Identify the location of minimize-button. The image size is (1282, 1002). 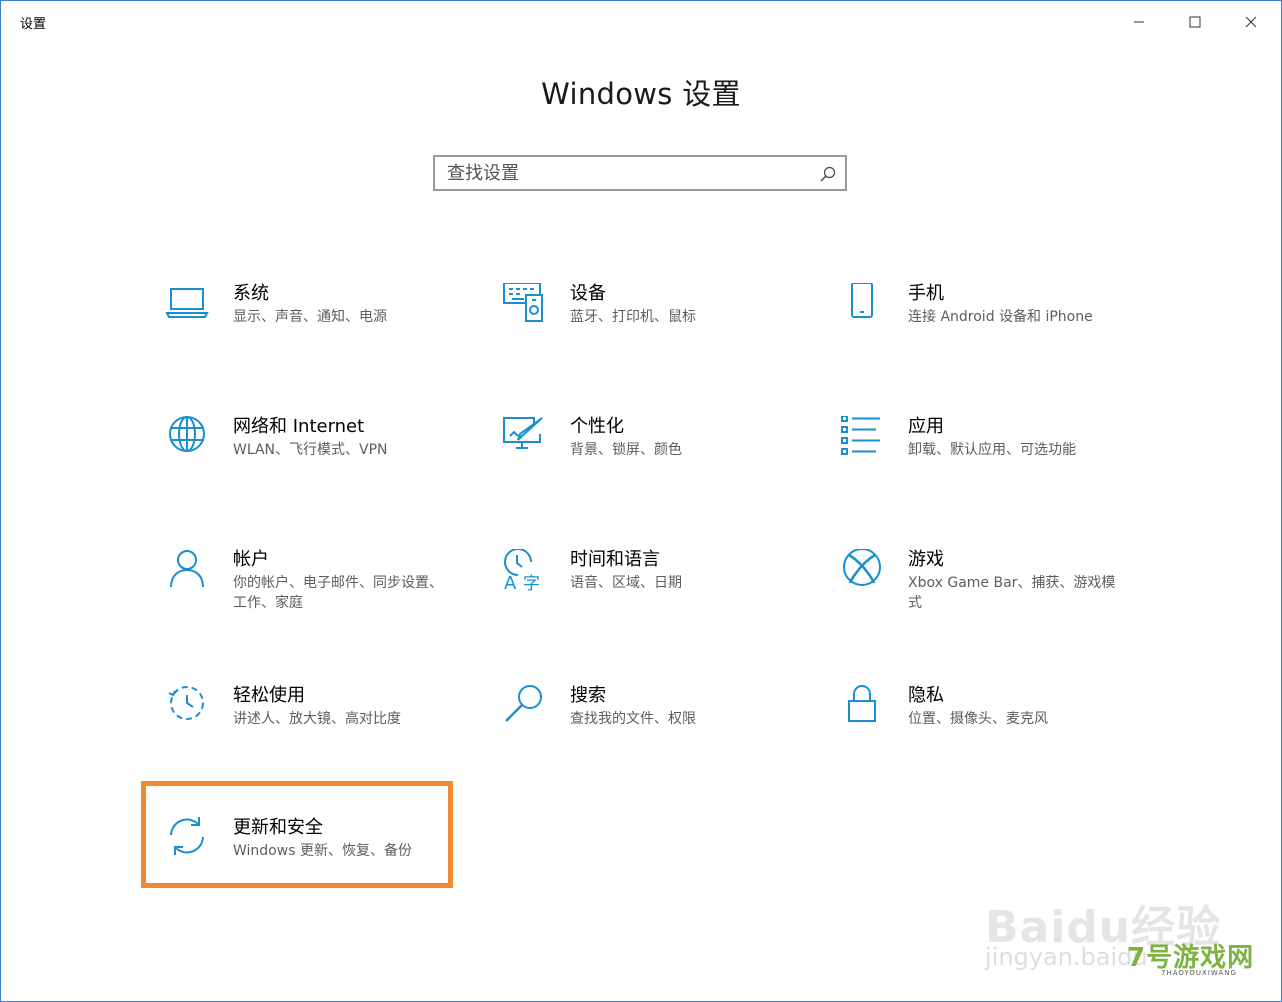
(1139, 22).